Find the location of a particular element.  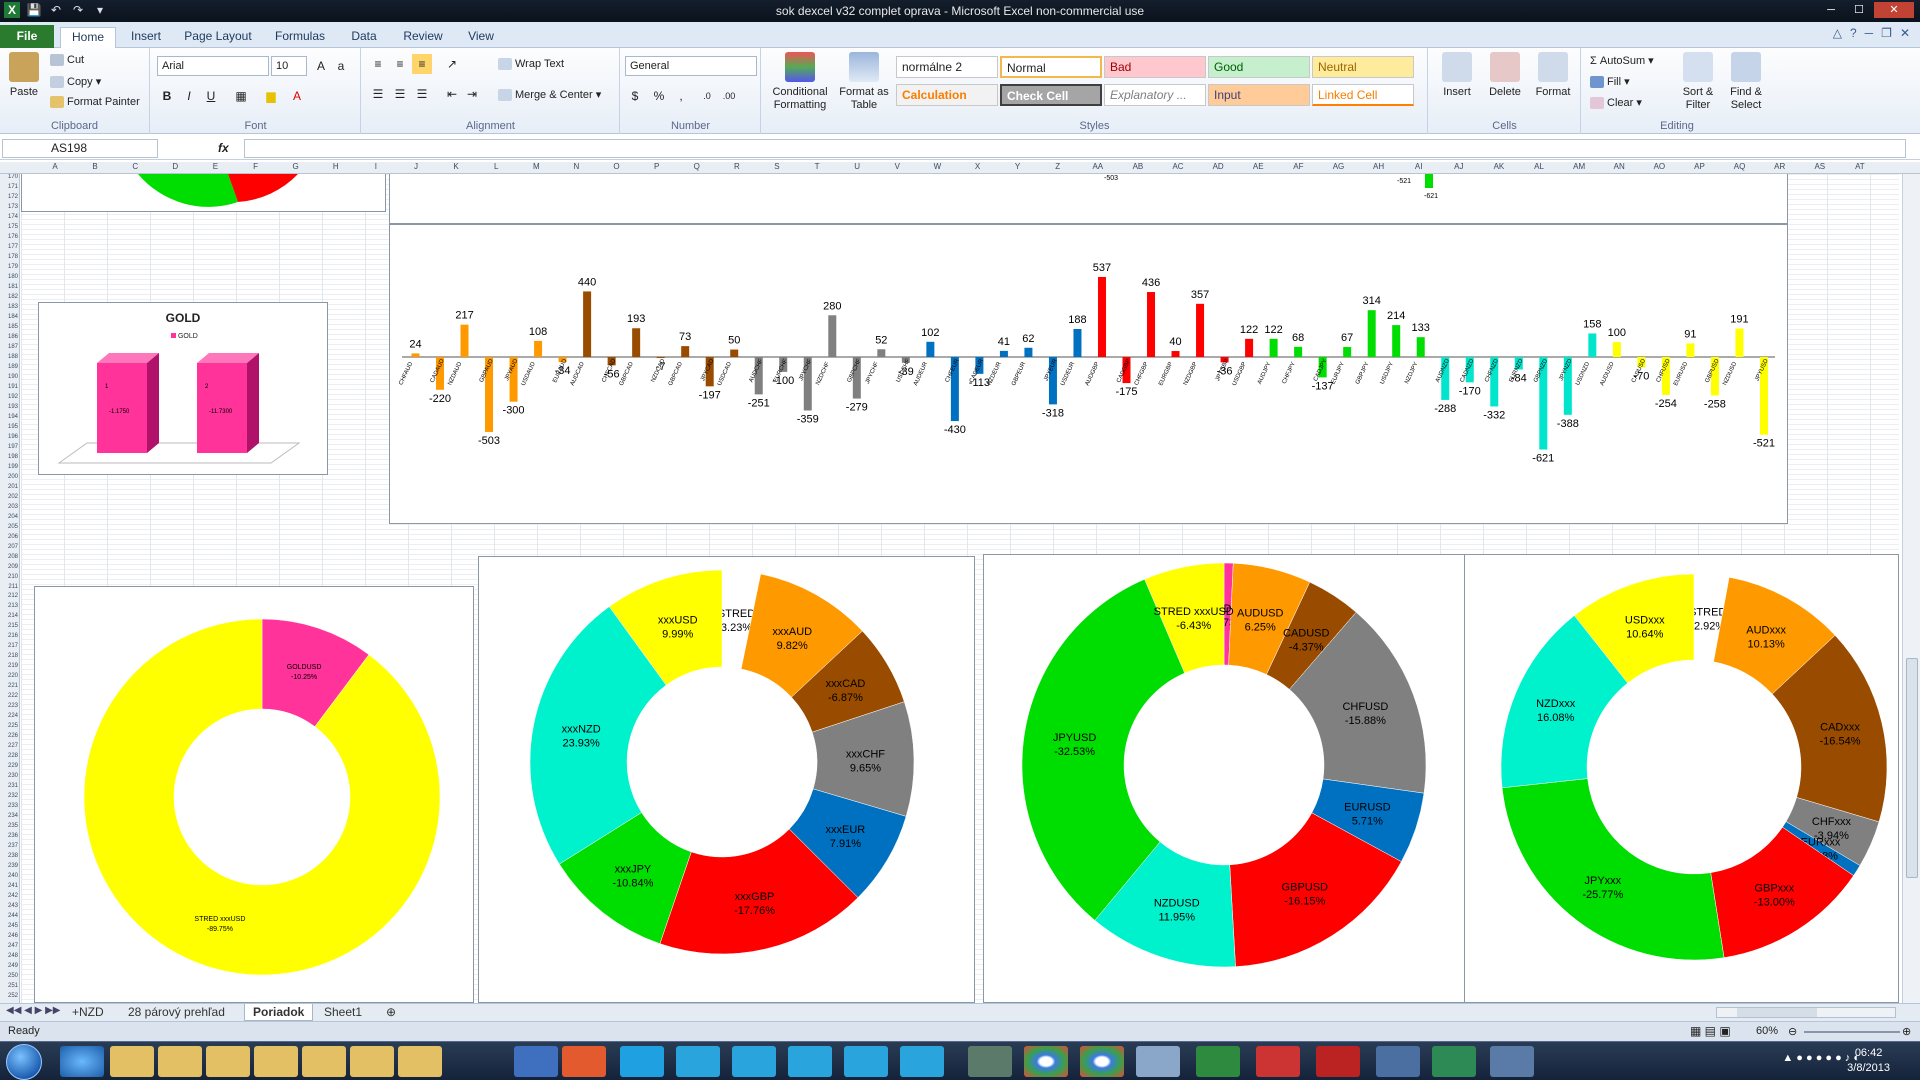

column-header: AQ is located at coordinates (1740, 166).